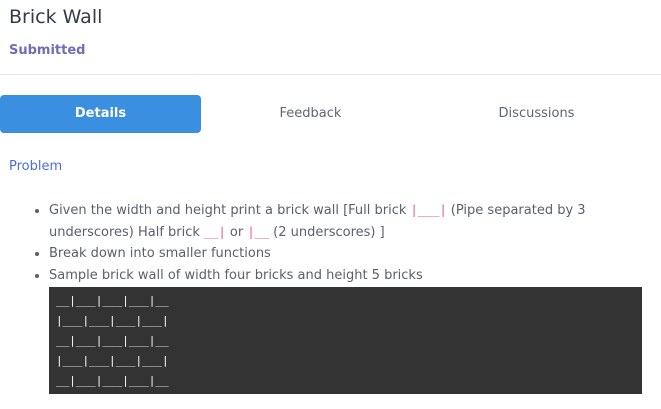 The width and height of the screenshot is (661, 409). Describe the element at coordinates (236, 232) in the screenshot. I see `bullet1-or: or` at that location.